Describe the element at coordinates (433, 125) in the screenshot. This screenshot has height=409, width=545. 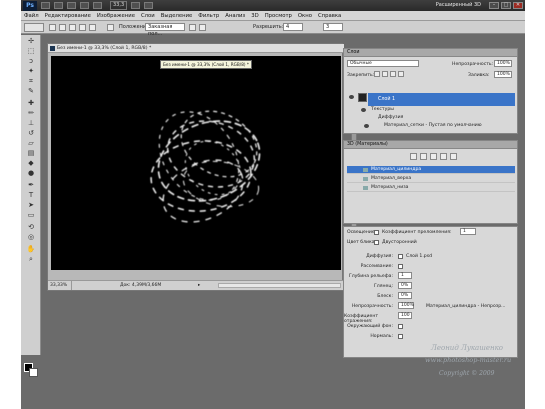
I see `material-sublayer: Материал_сетки - Пустая по умолчанию` at that location.